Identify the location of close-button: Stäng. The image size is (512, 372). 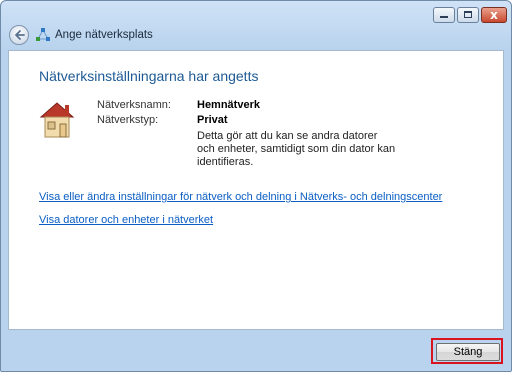
(468, 352).